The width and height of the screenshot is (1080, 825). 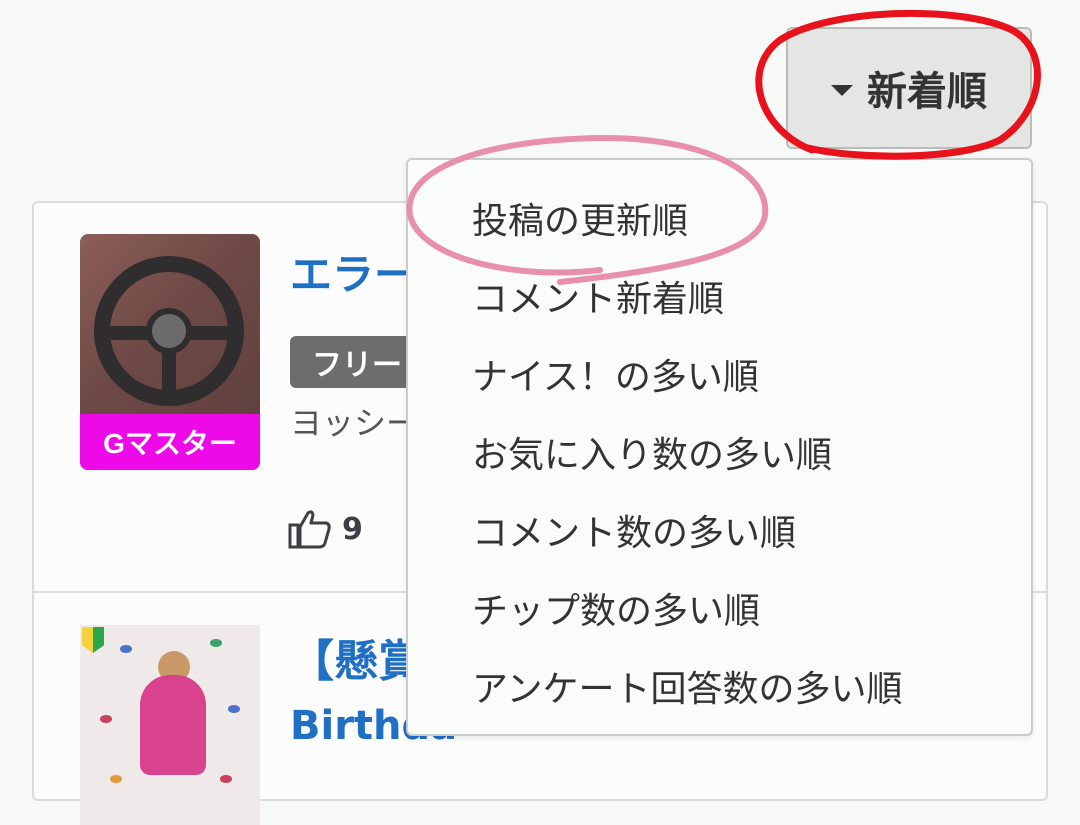 I want to click on post-thumbnail, so click(x=170, y=725).